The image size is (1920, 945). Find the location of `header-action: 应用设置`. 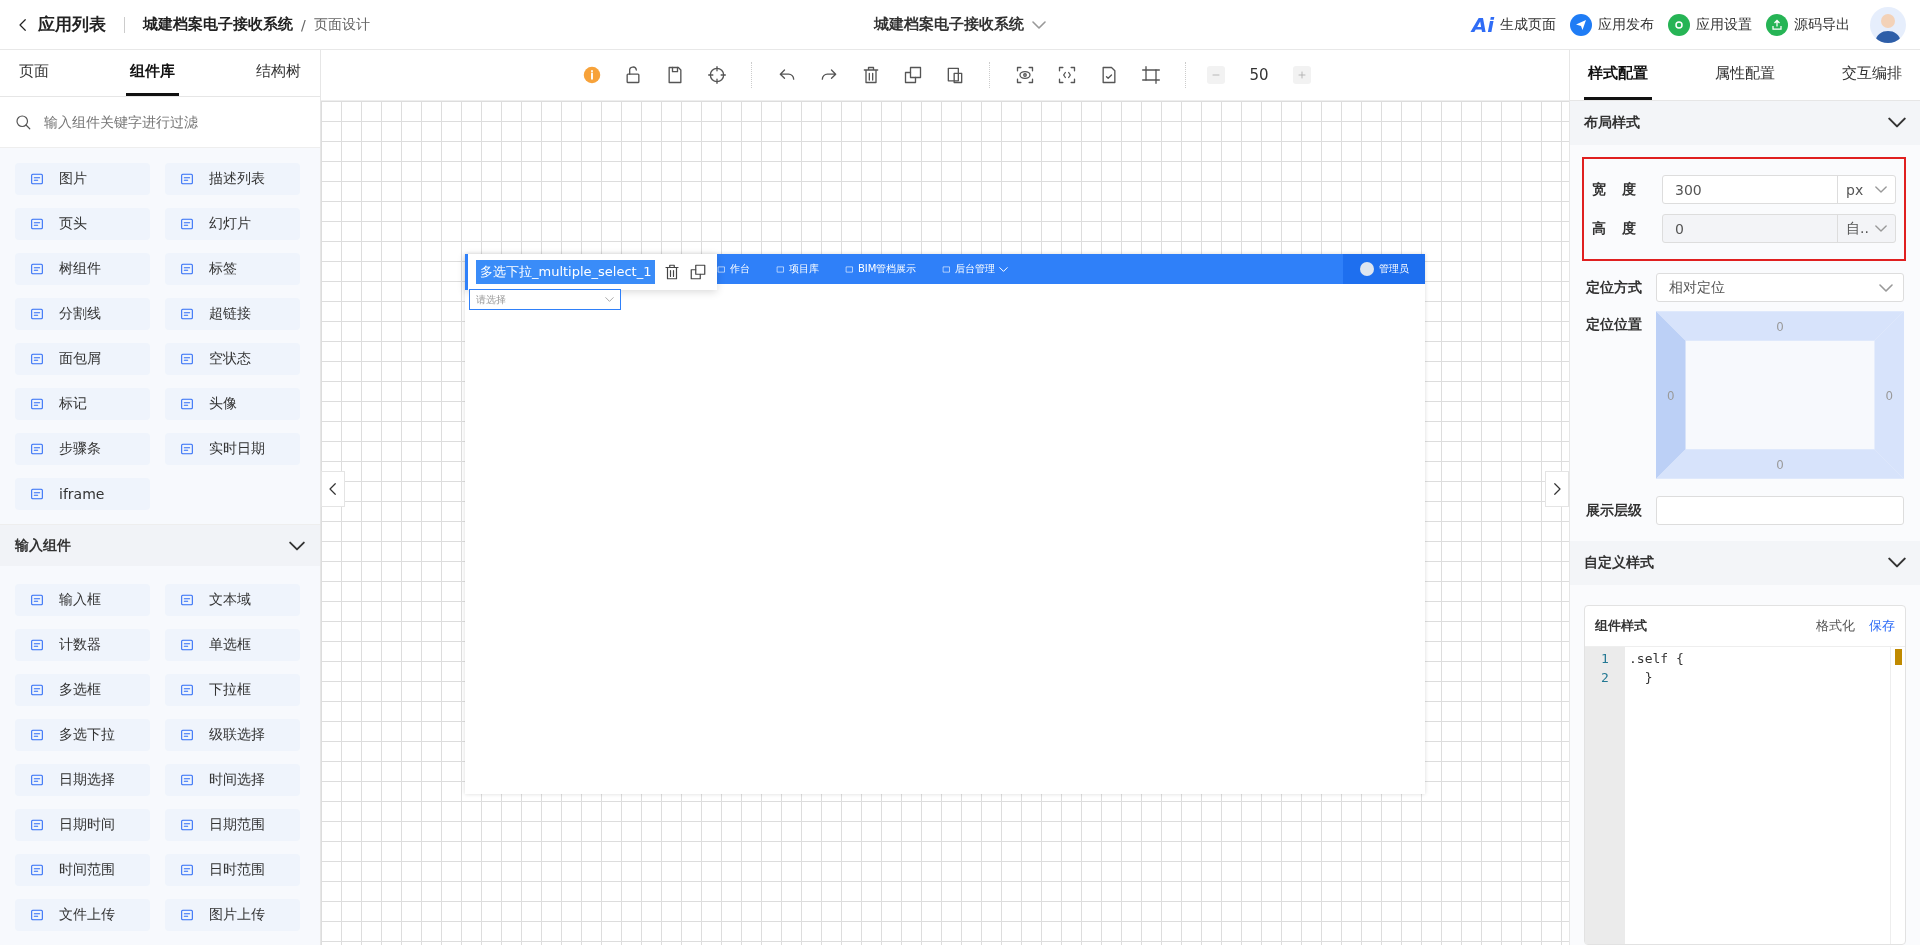

header-action: 应用设置 is located at coordinates (1710, 24).